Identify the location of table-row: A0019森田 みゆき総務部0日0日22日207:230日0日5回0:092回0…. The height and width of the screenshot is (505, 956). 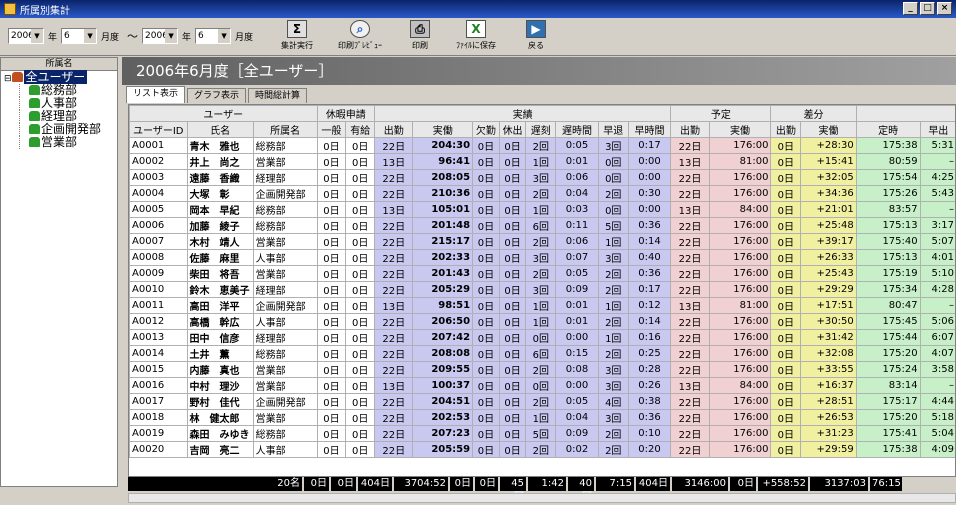
(543, 434).